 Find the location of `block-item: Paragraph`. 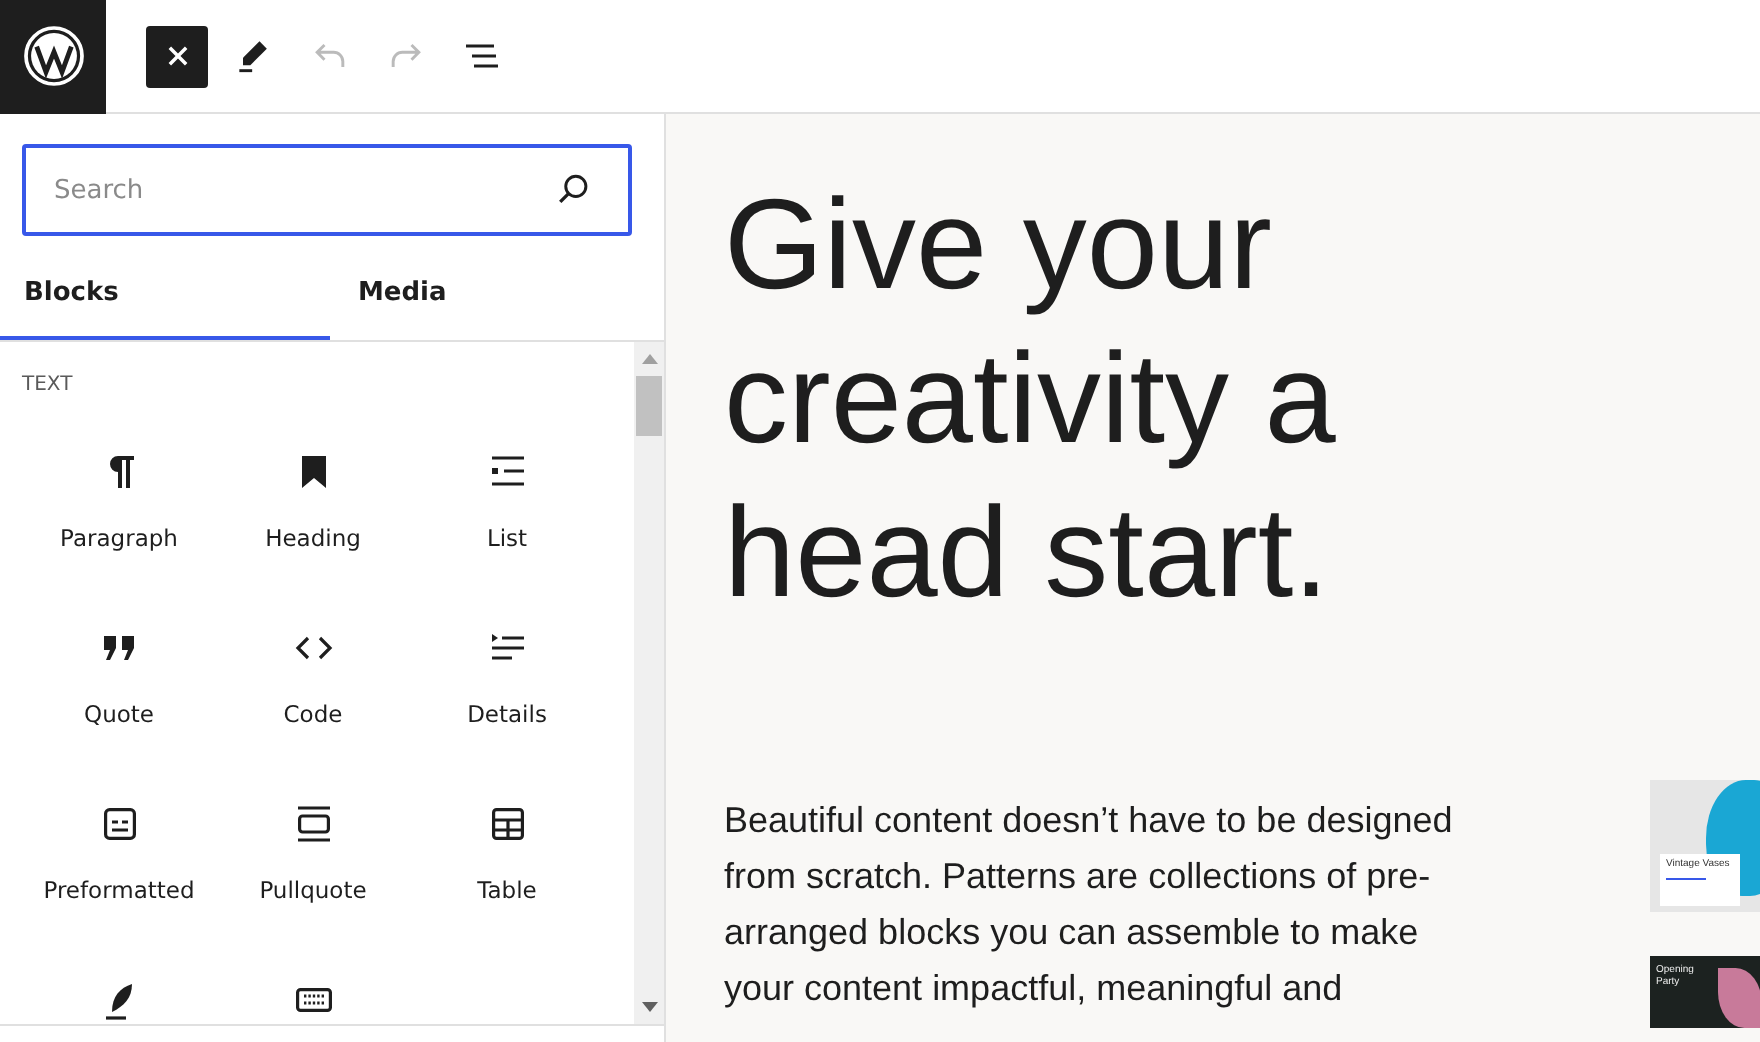

block-item: Paragraph is located at coordinates (119, 516).